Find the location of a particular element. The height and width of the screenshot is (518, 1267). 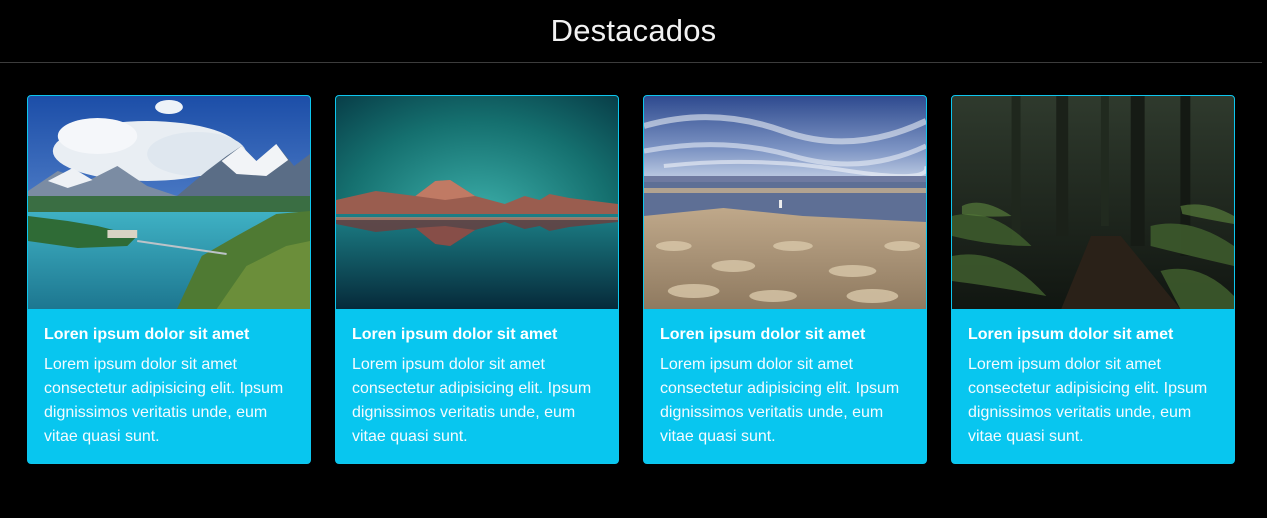

section-title: Destacados is located at coordinates (633, 30).